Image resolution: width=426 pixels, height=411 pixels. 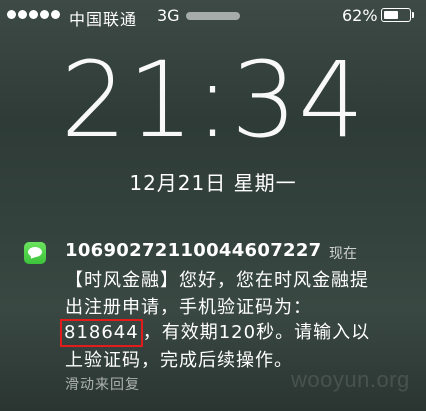 What do you see at coordinates (103, 19) in the screenshot?
I see `carrier-name: 中国联通` at bounding box center [103, 19].